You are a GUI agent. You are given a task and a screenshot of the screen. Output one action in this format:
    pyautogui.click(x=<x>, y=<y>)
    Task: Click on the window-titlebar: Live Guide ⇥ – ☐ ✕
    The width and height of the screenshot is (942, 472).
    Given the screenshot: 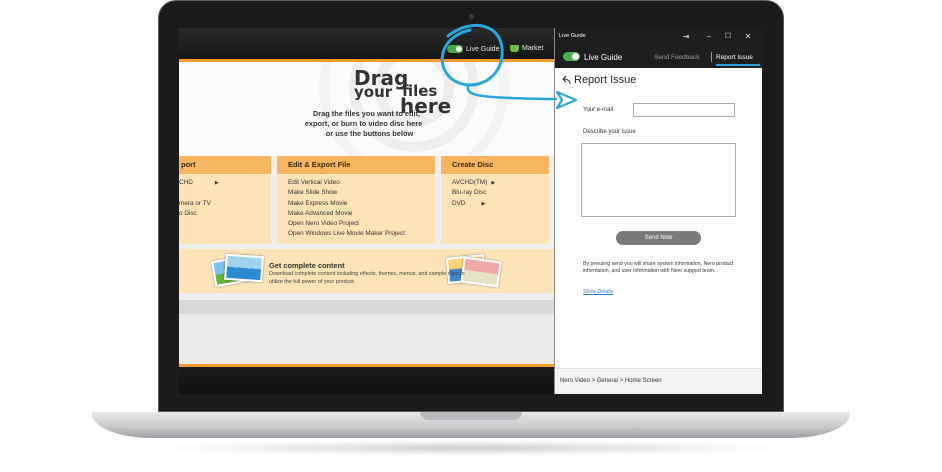 What is the action you would take?
    pyautogui.click(x=658, y=37)
    